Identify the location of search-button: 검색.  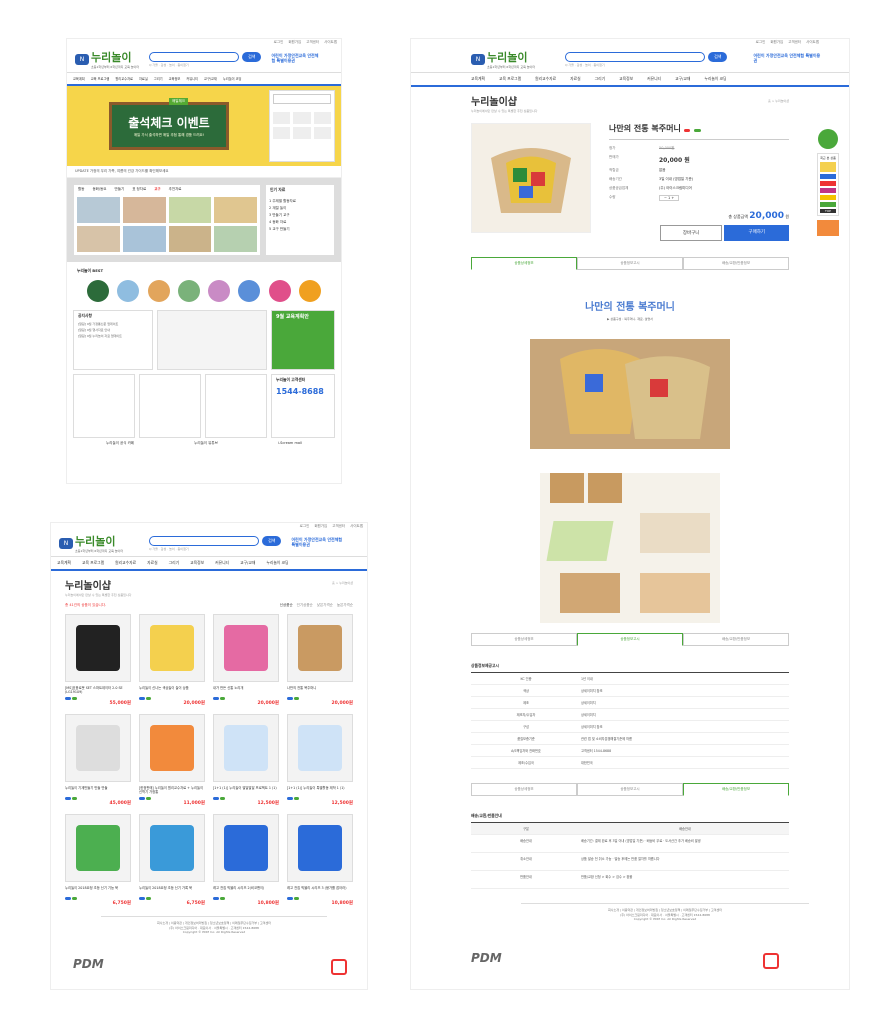
(252, 56).